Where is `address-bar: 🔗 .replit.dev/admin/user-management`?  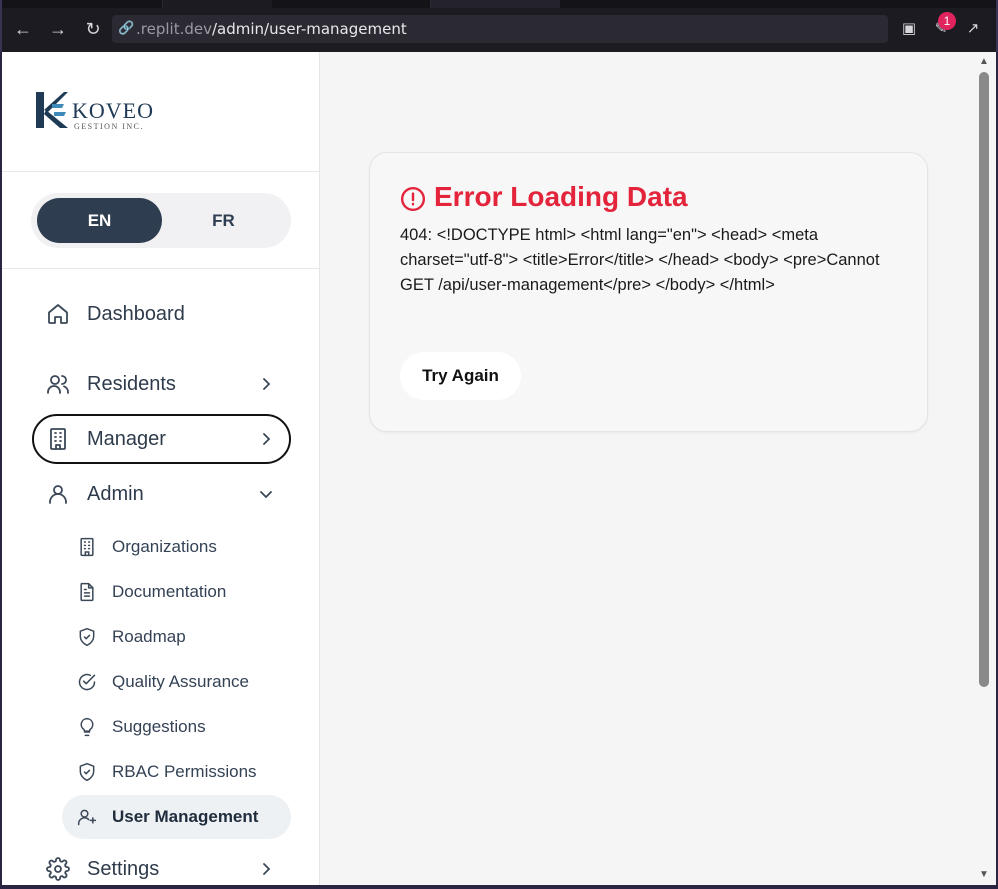
address-bar: 🔗 .replit.dev/admin/user-management is located at coordinates (500, 29).